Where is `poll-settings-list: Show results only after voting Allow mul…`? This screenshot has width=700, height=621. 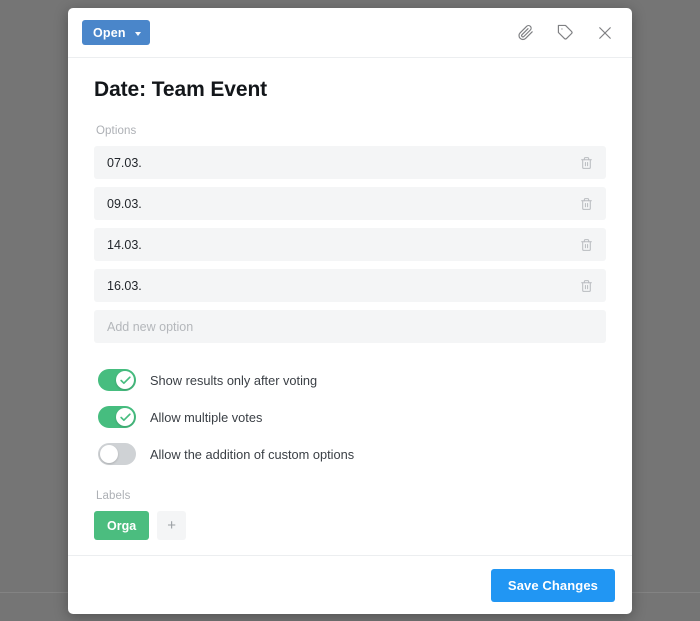 poll-settings-list: Show results only after voting Allow mul… is located at coordinates (350, 417).